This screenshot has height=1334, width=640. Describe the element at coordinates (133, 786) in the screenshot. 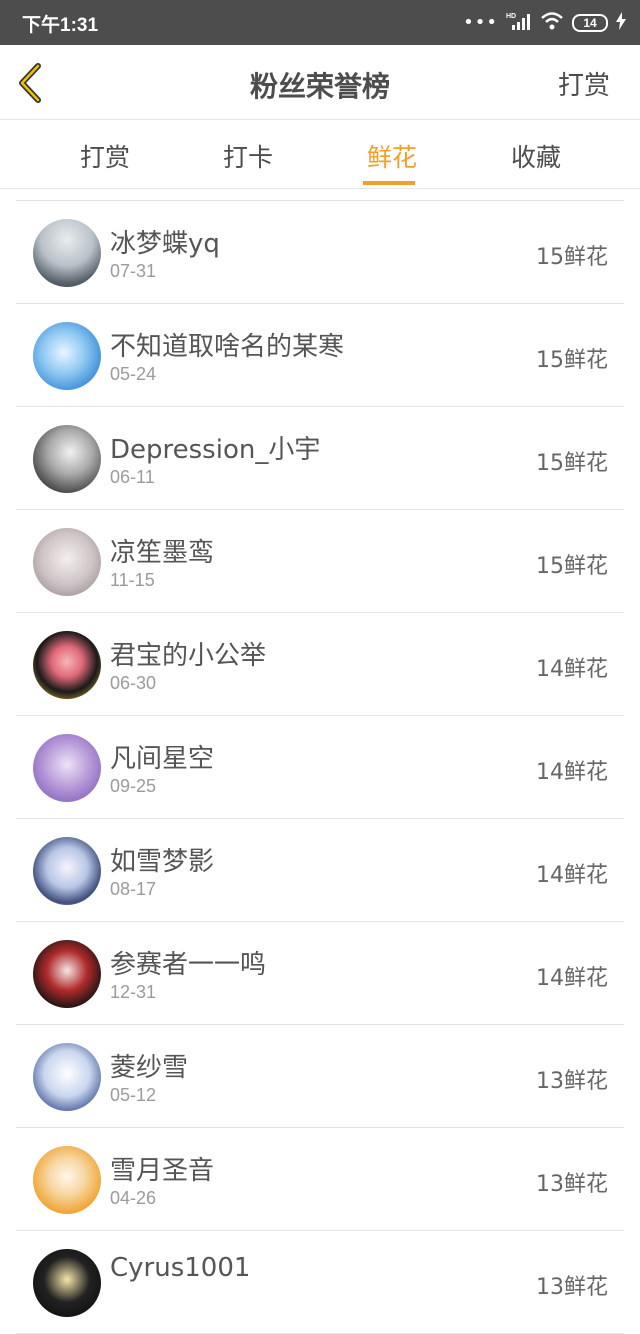

I see `fan-date: 09-25` at that location.